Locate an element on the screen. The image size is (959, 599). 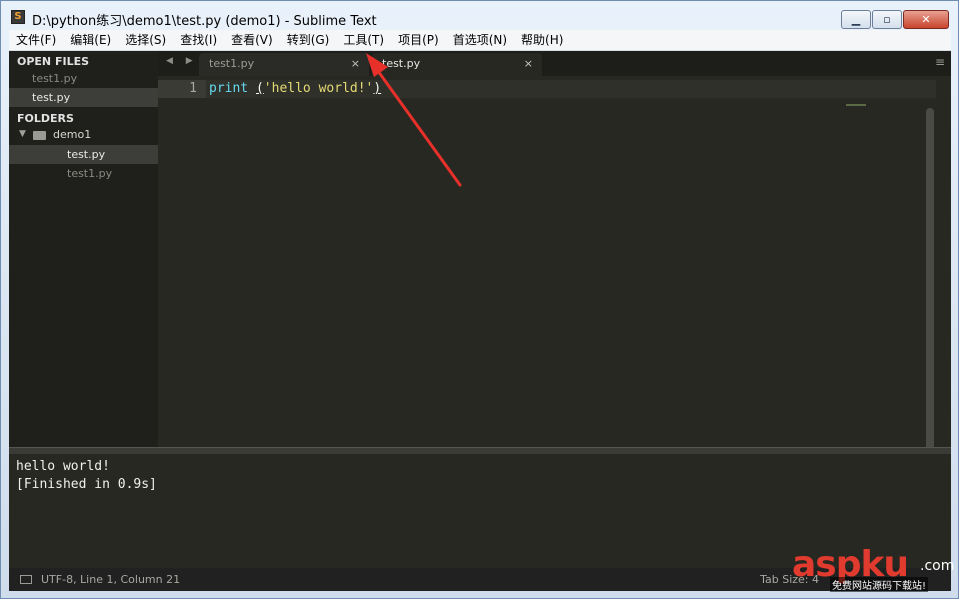
maximize-button: ▫ is located at coordinates (887, 19).